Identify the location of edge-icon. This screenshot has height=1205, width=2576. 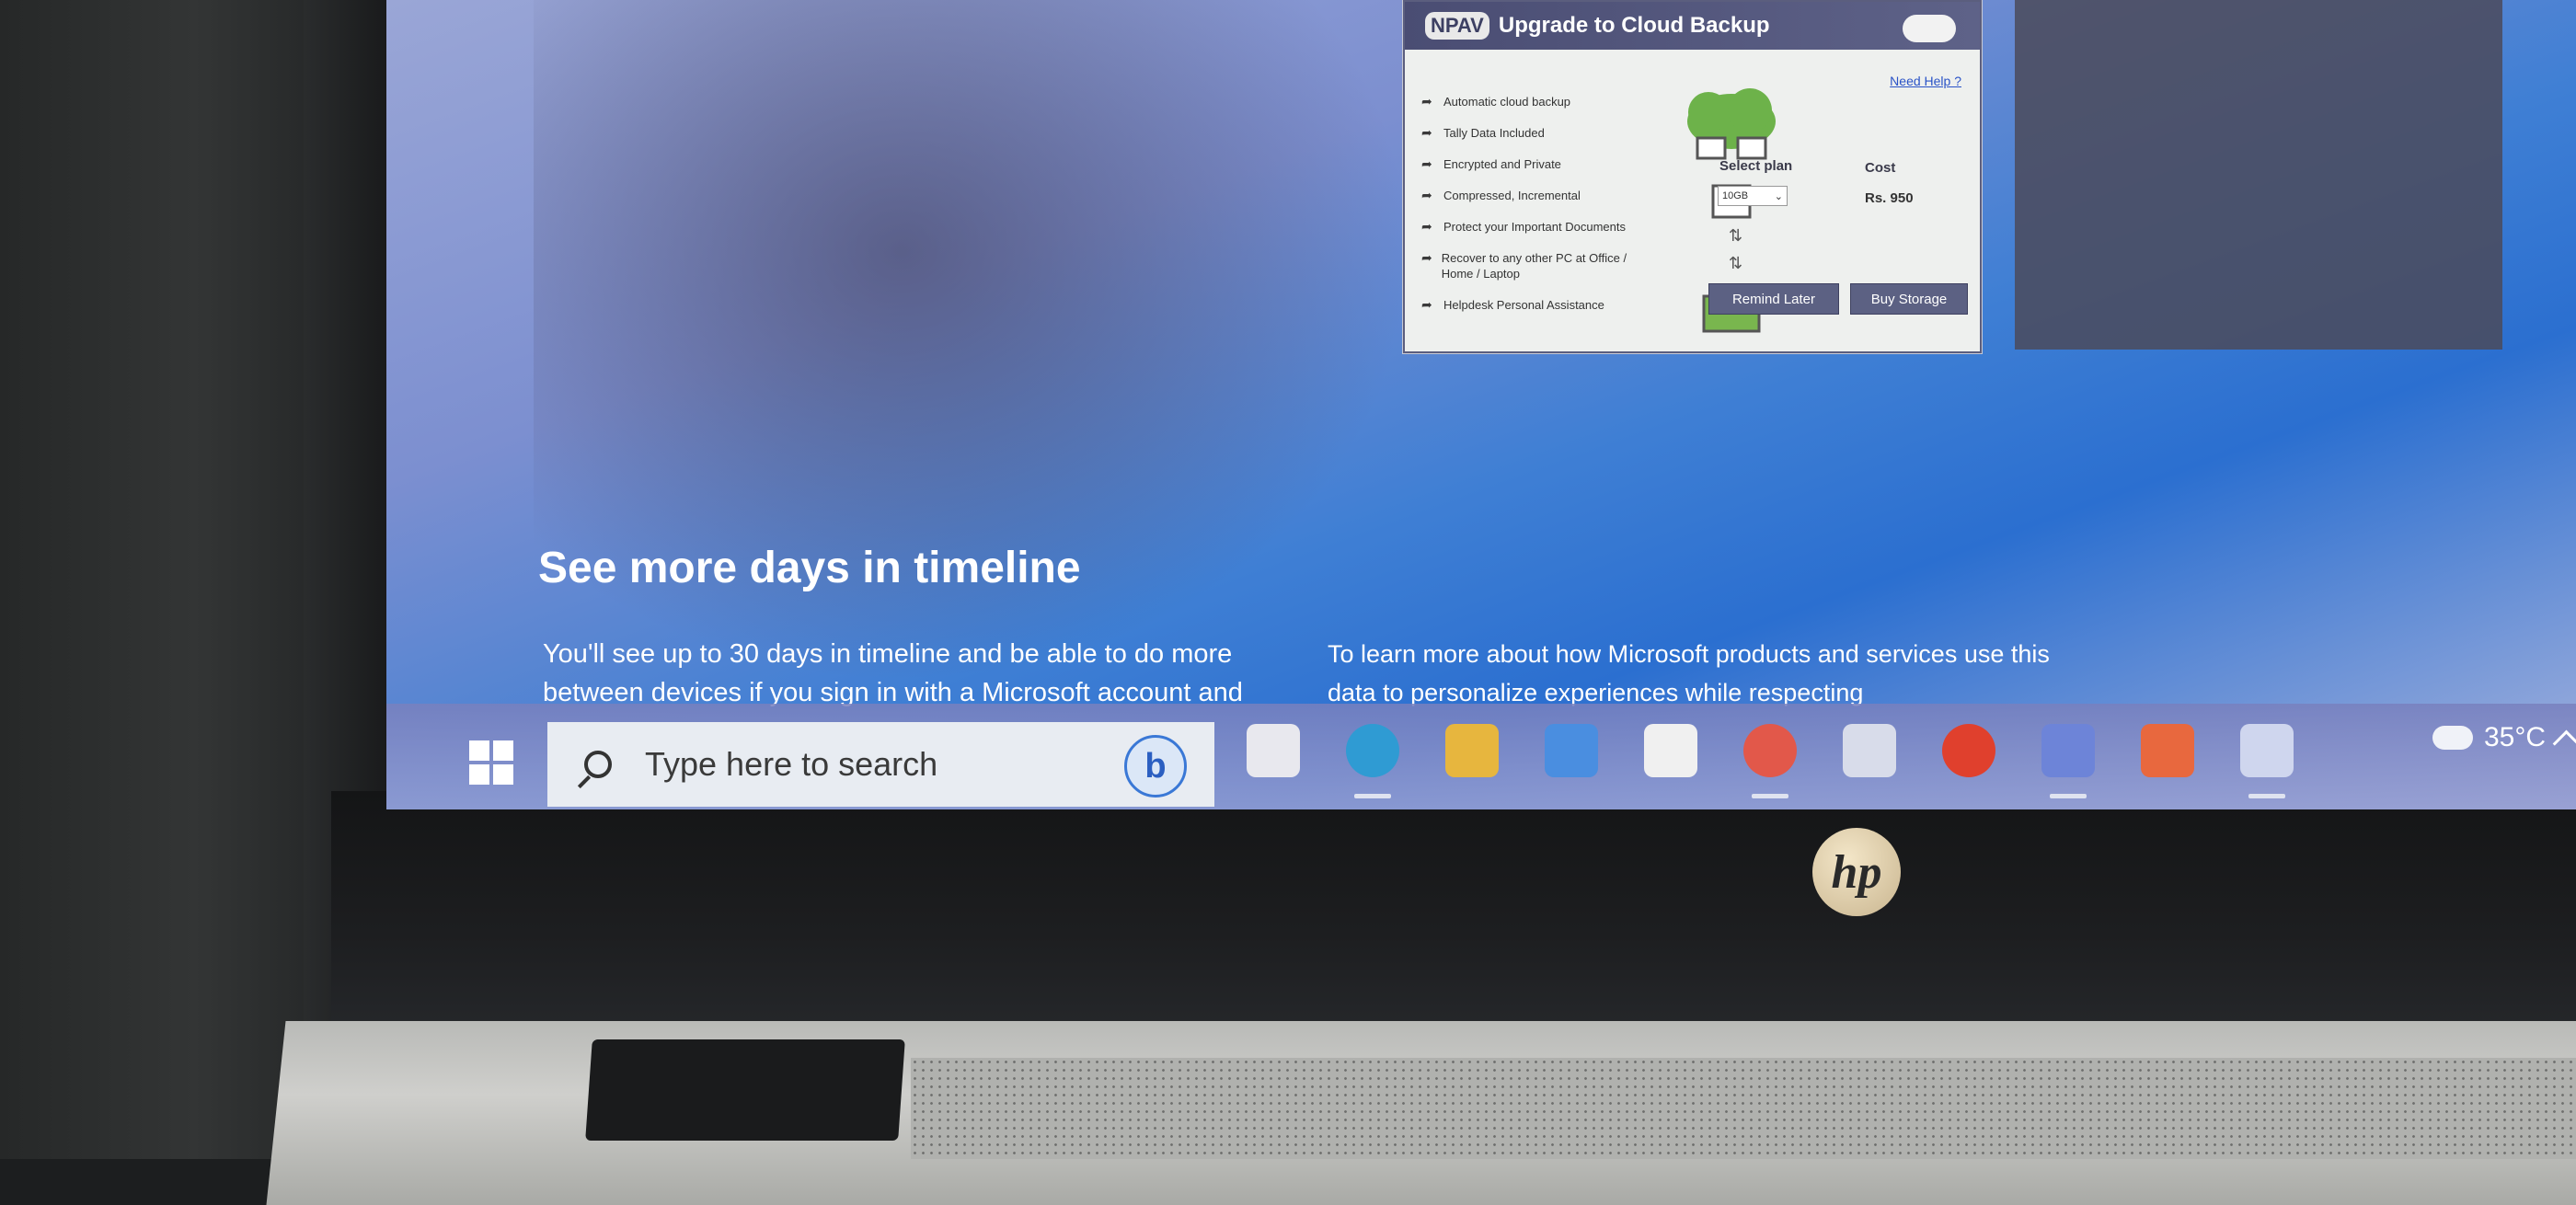
(1372, 750).